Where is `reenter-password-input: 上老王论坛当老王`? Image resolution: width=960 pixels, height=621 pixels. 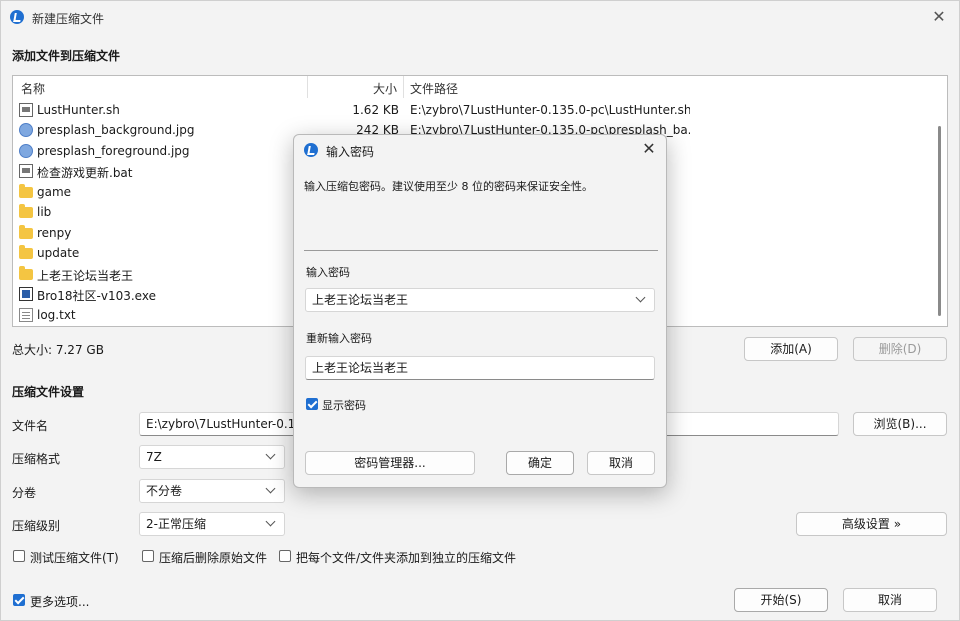 reenter-password-input: 上老王论坛当老王 is located at coordinates (480, 368).